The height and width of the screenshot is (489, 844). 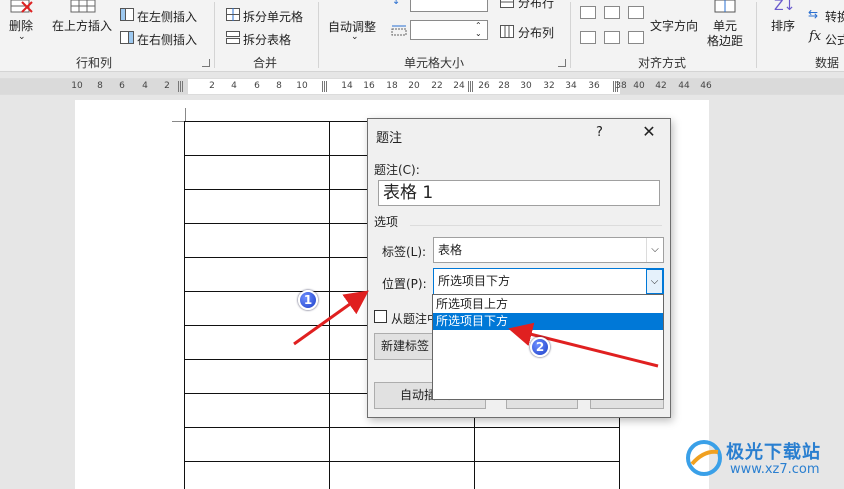 What do you see at coordinates (775, 469) in the screenshot?
I see `watermark-url: www.xz7.com` at bounding box center [775, 469].